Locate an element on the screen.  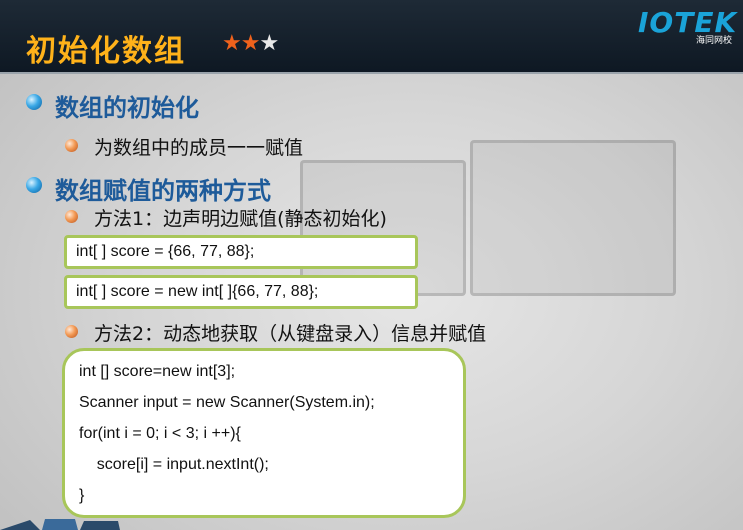
code-line: } is located at coordinates (82, 495).